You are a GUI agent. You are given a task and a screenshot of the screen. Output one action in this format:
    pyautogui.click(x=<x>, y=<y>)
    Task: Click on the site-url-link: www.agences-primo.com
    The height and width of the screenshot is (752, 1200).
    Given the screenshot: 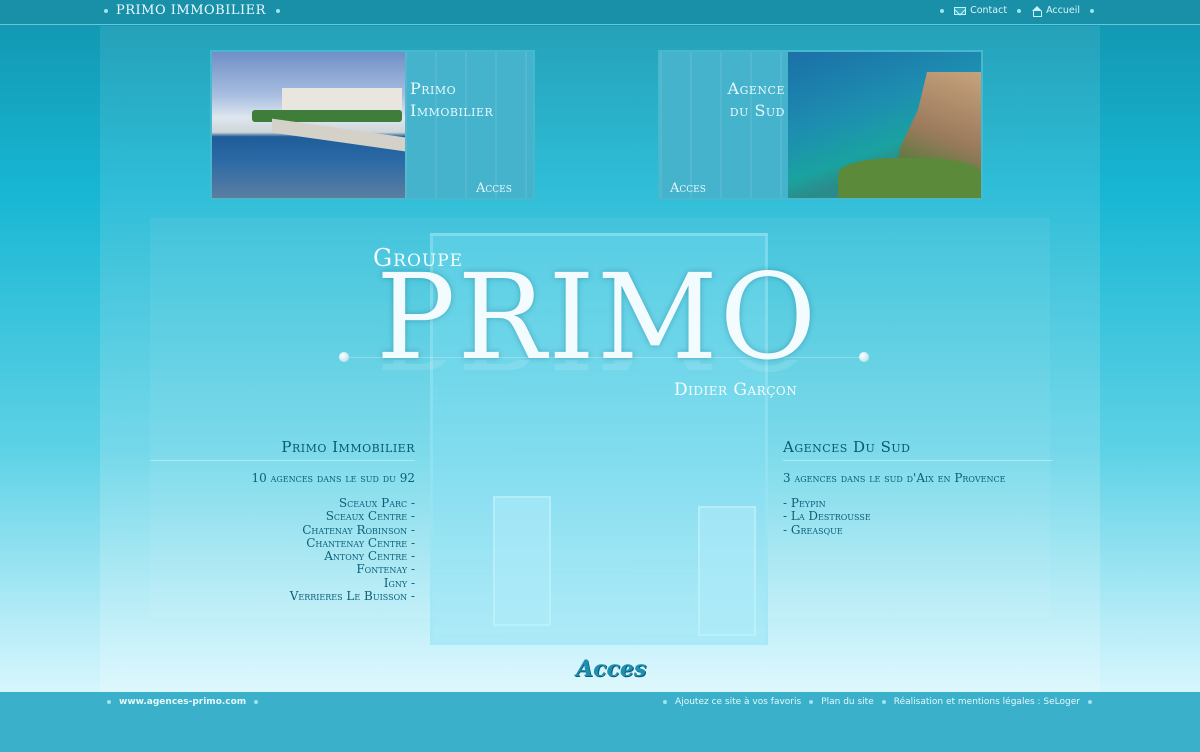 What is the action you would take?
    pyautogui.click(x=182, y=702)
    